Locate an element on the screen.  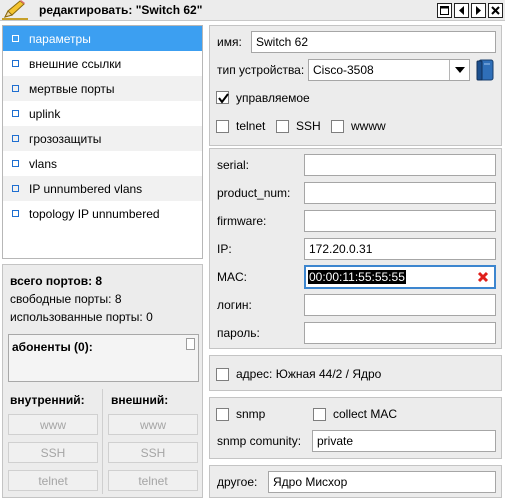
ip-label: IP: is located at coordinates (224, 249).